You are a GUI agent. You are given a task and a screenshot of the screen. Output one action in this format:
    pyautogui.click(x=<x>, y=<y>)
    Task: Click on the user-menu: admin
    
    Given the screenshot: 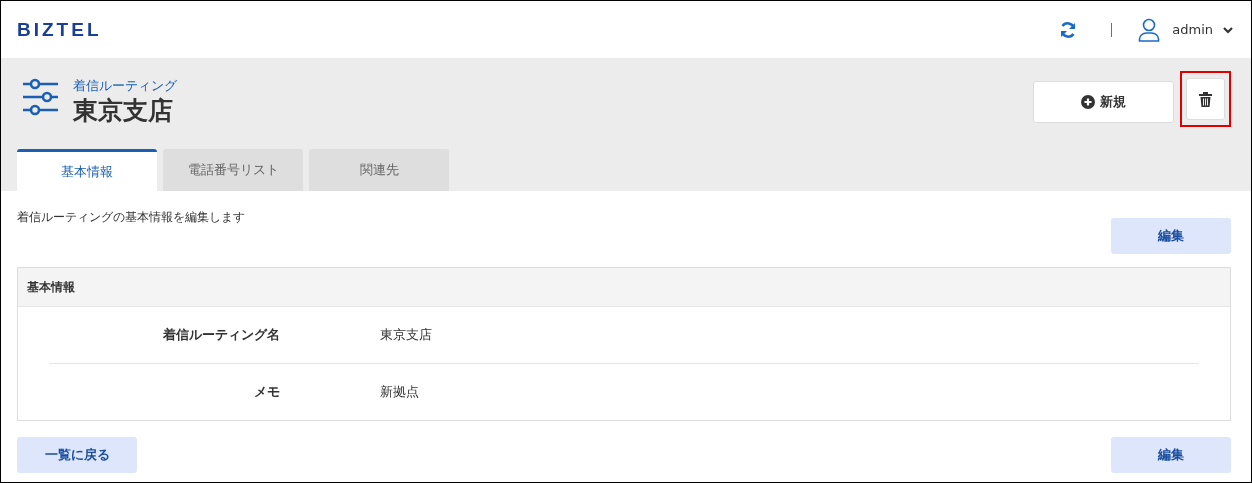 What is the action you would take?
    pyautogui.click(x=1192, y=29)
    